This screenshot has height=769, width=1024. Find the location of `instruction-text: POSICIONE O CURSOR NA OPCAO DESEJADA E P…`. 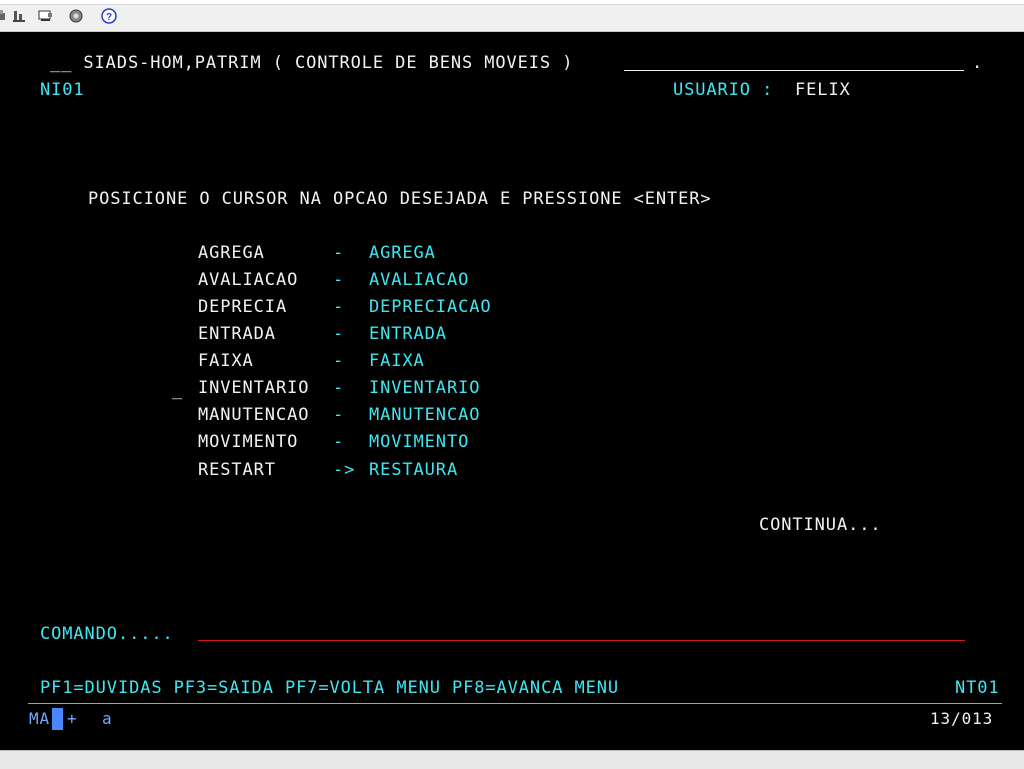

instruction-text: POSICIONE O CURSOR NA OPCAO DESEJADA E P… is located at coordinates (400, 199).